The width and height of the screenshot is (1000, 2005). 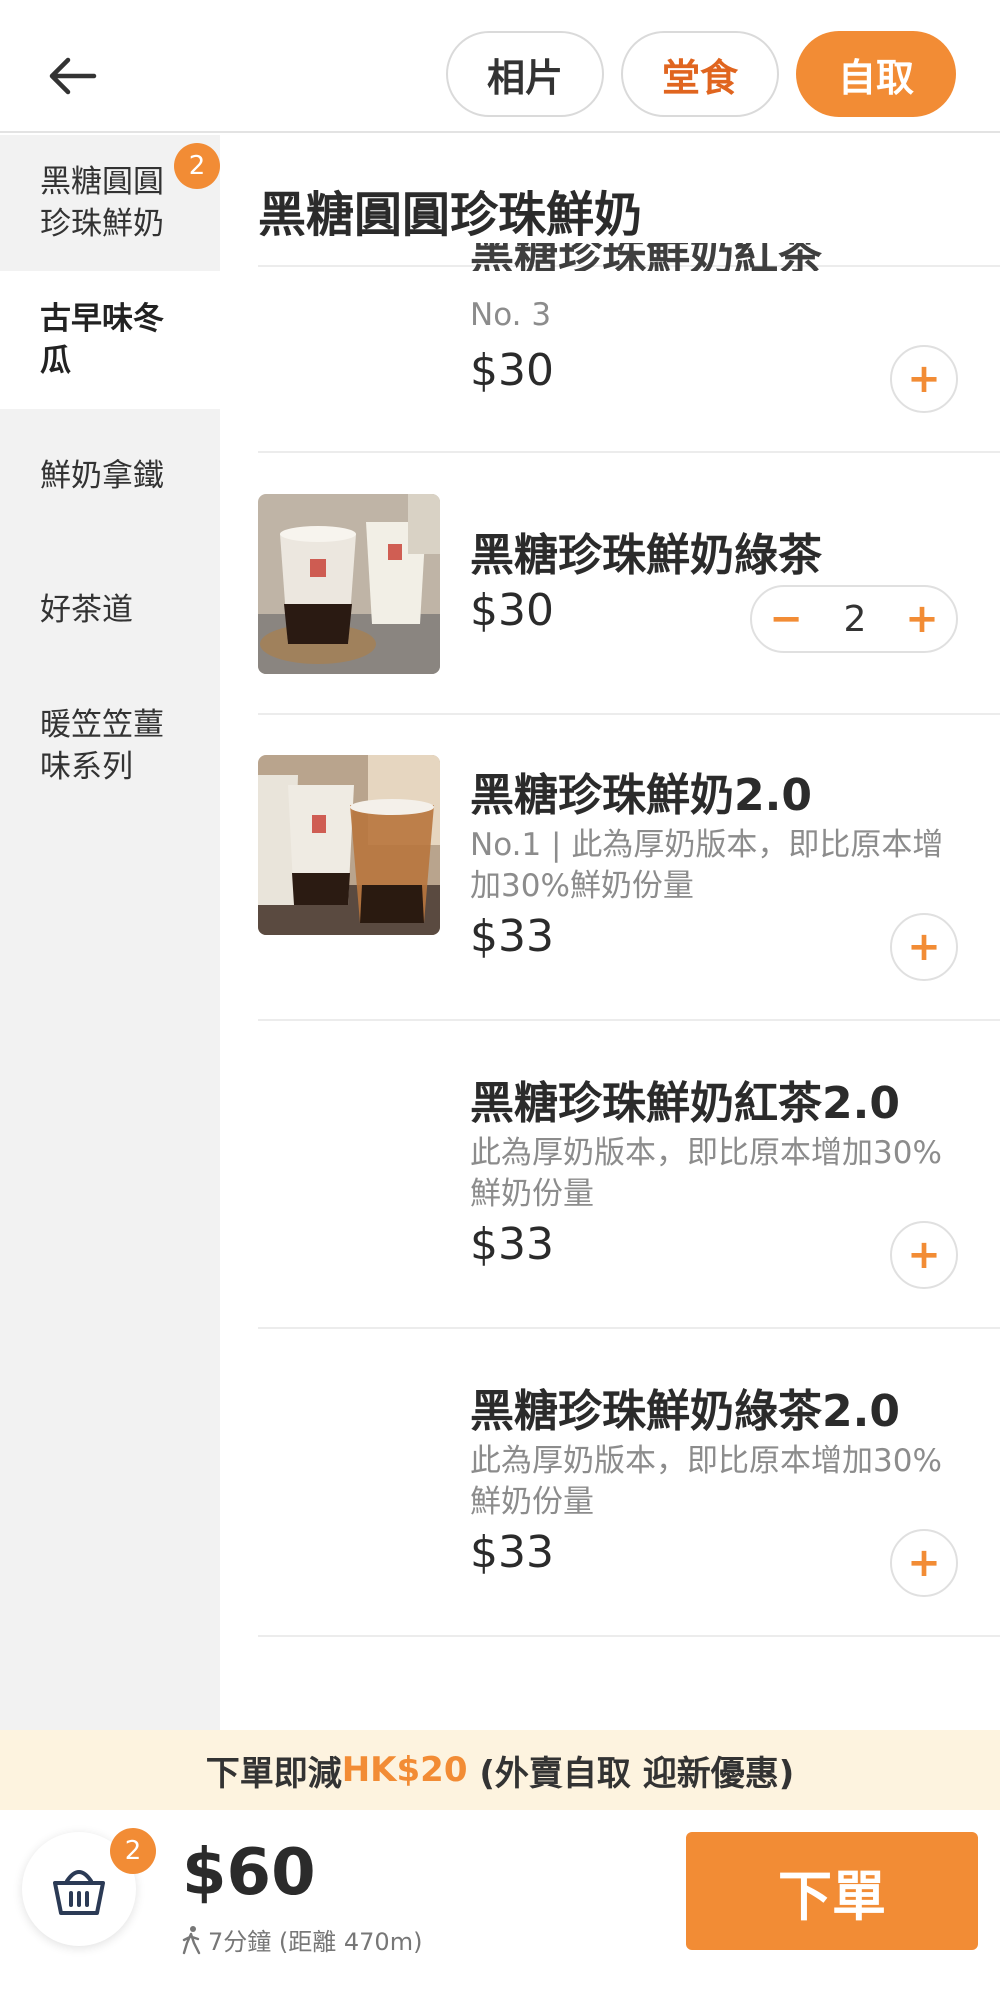 I want to click on basket-icon, so click(x=79, y=1892).